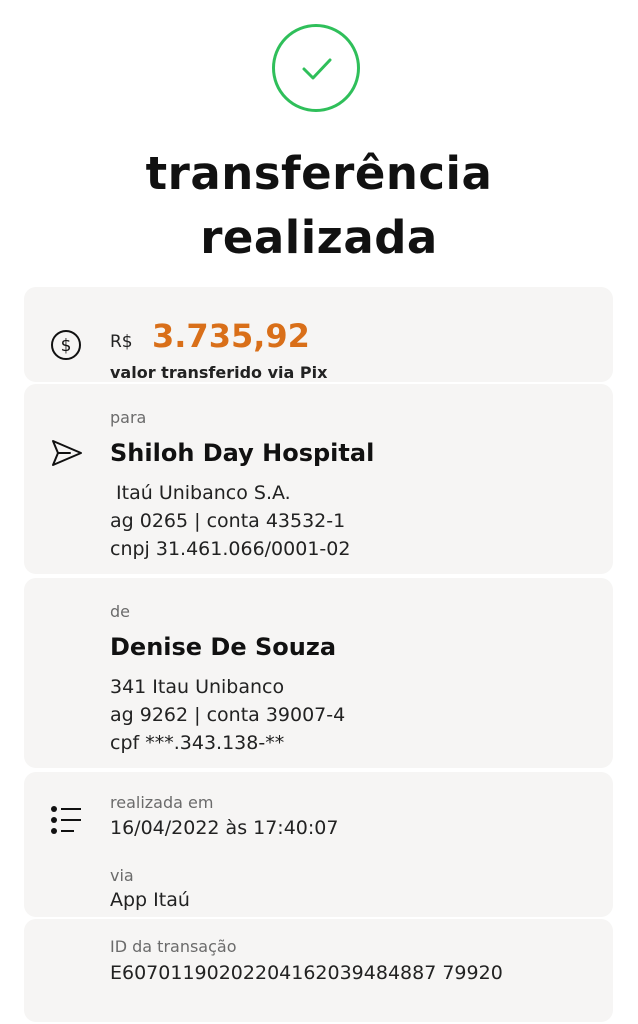  I want to click on send-icon, so click(67, 455).